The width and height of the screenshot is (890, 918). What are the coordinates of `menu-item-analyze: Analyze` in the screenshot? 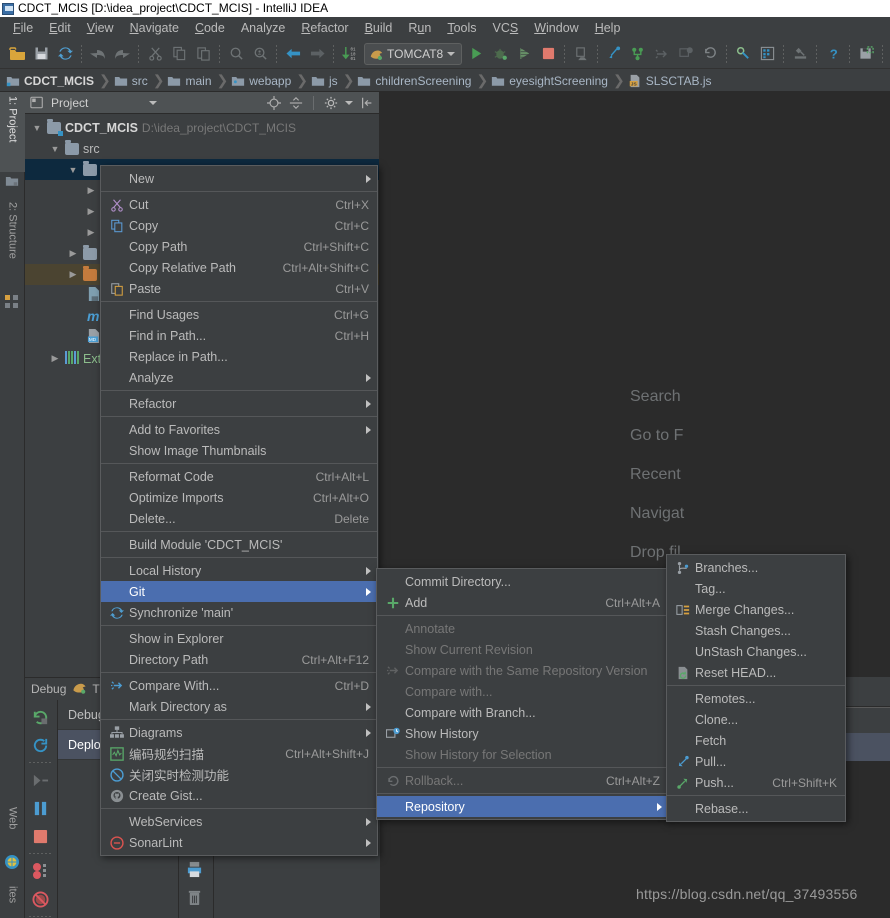 It's located at (239, 377).